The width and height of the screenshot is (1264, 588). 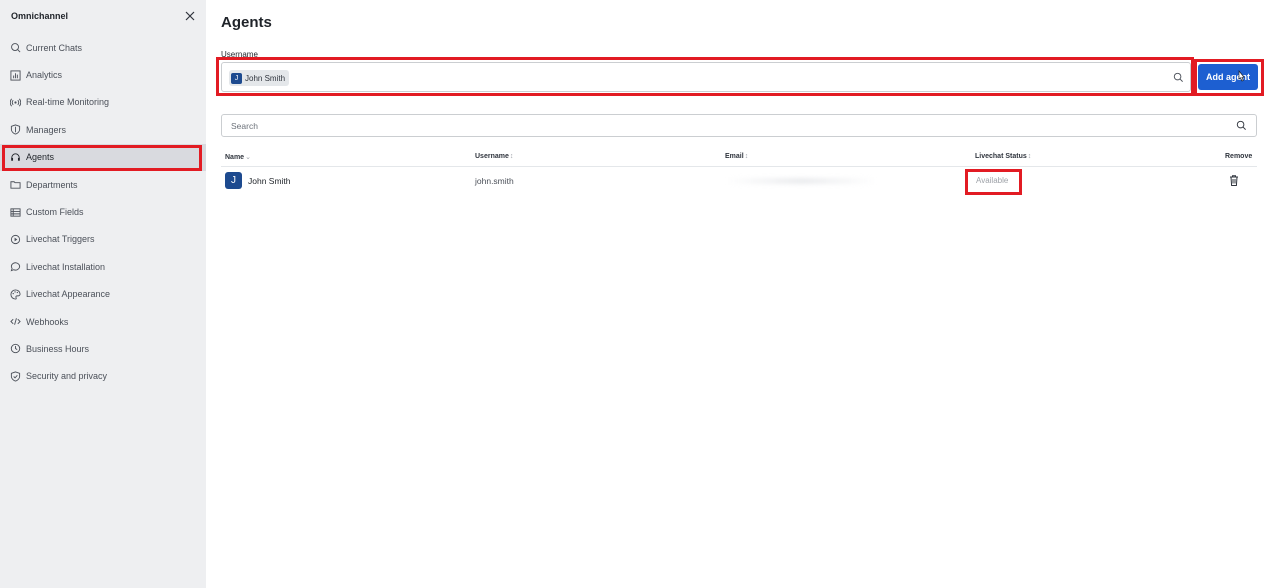 What do you see at coordinates (15, 129) in the screenshot?
I see `shield-icon` at bounding box center [15, 129].